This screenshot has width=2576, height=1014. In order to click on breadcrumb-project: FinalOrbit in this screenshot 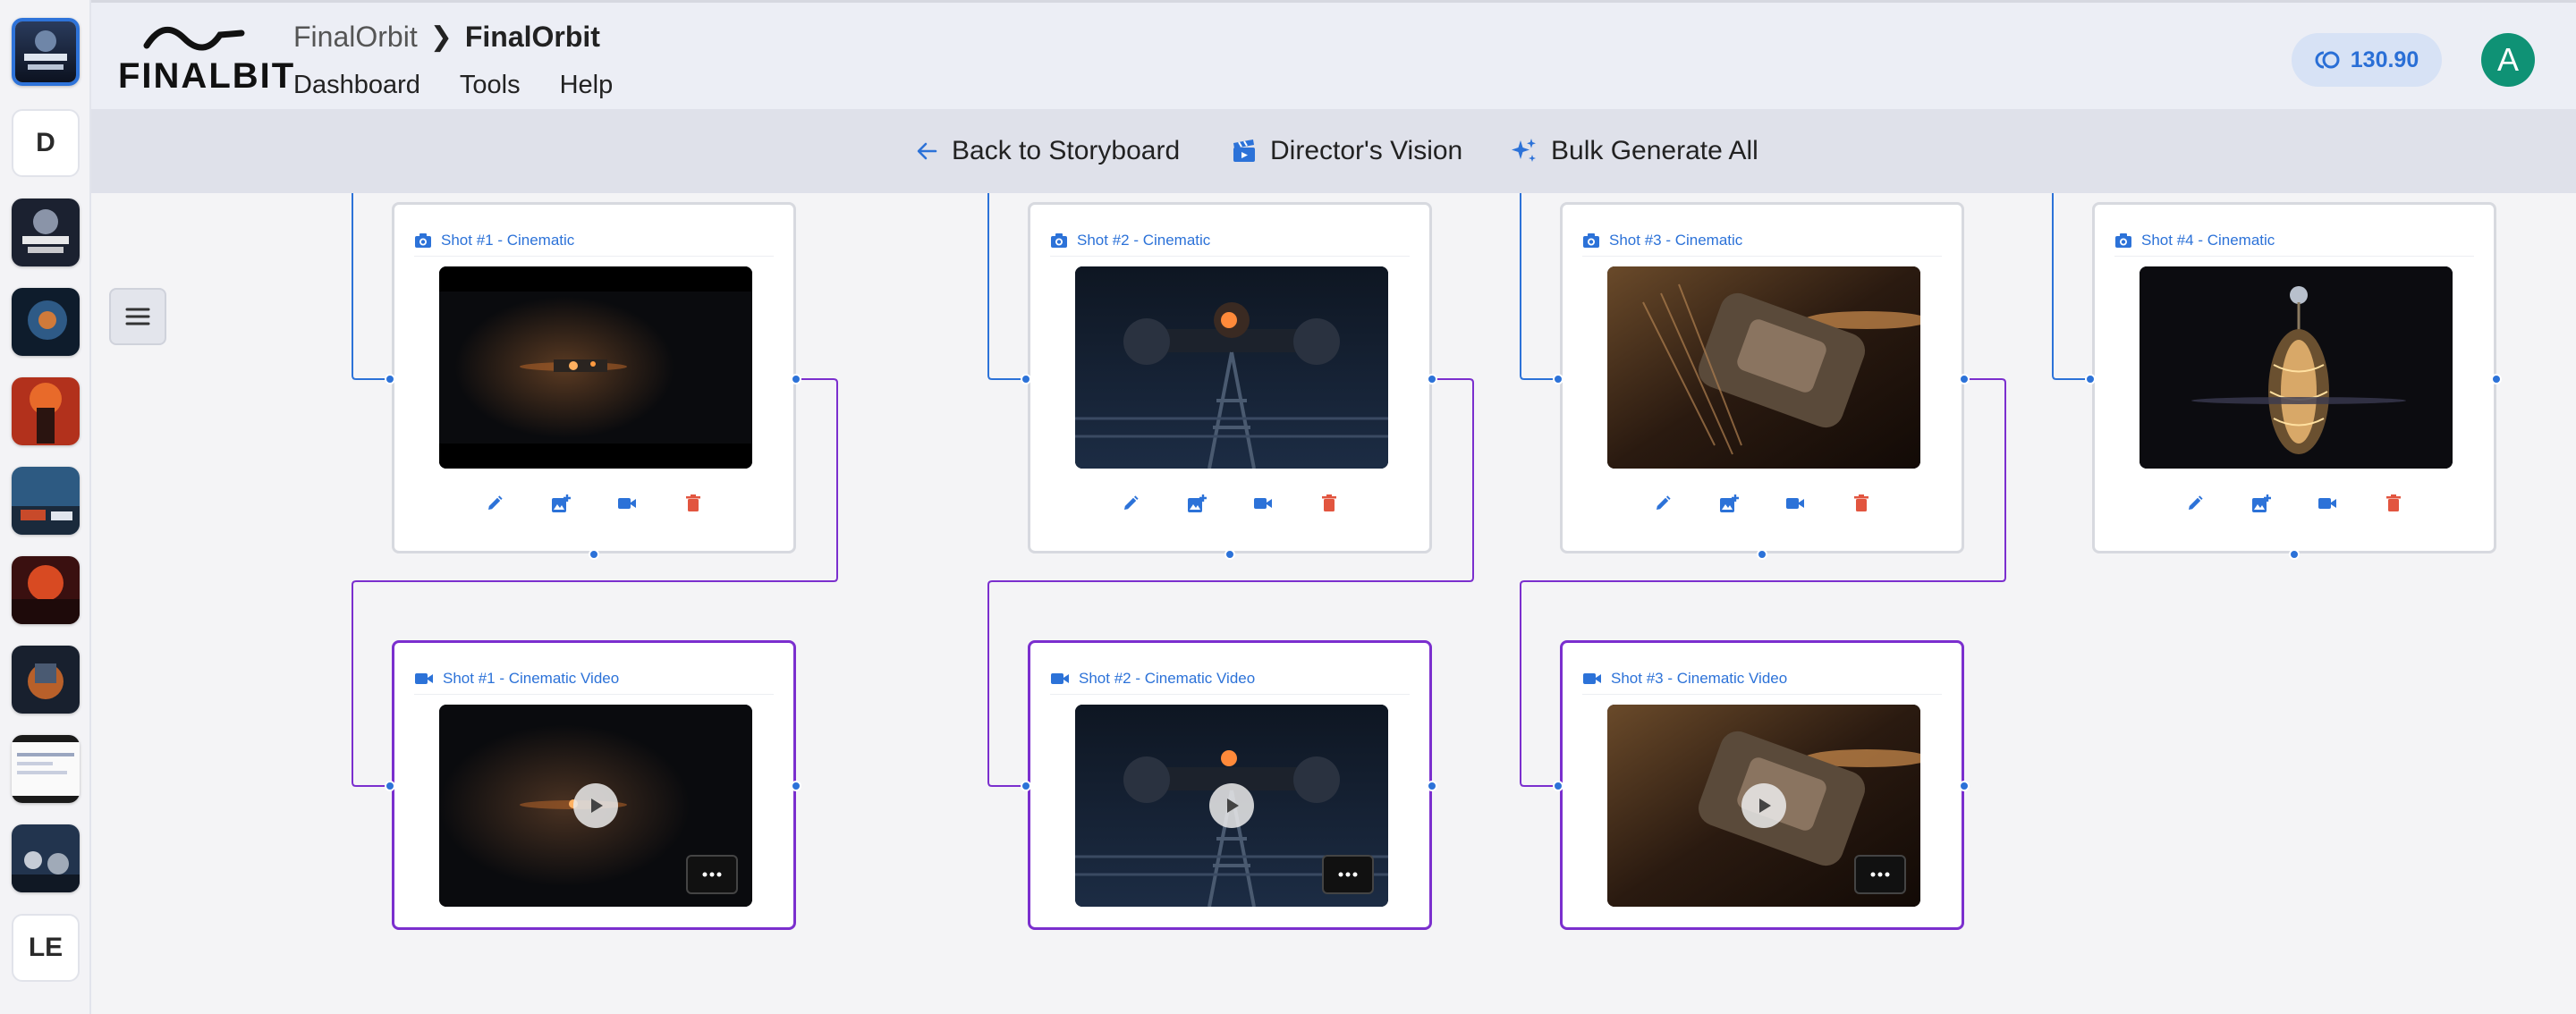, I will do `click(355, 37)`.